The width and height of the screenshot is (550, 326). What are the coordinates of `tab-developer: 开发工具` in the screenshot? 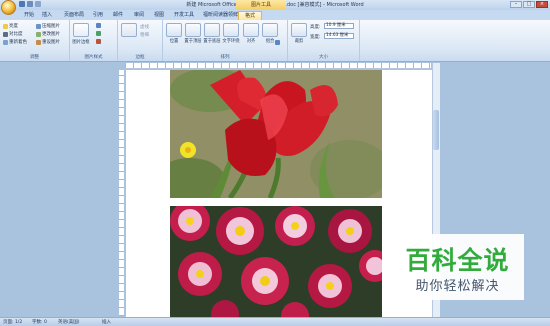 It's located at (184, 15).